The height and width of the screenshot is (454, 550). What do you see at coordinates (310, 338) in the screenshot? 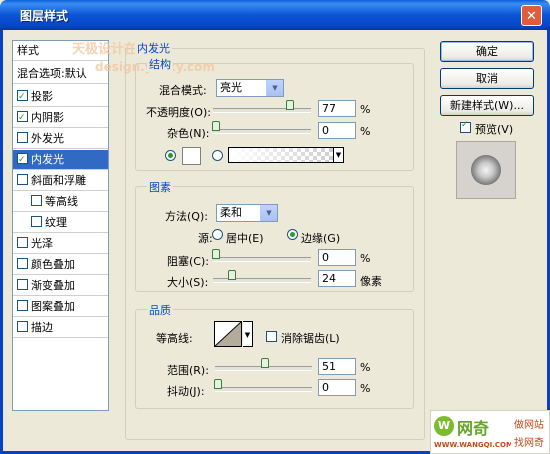
I see `anti-alias-label: 消除锯齿(L)` at bounding box center [310, 338].